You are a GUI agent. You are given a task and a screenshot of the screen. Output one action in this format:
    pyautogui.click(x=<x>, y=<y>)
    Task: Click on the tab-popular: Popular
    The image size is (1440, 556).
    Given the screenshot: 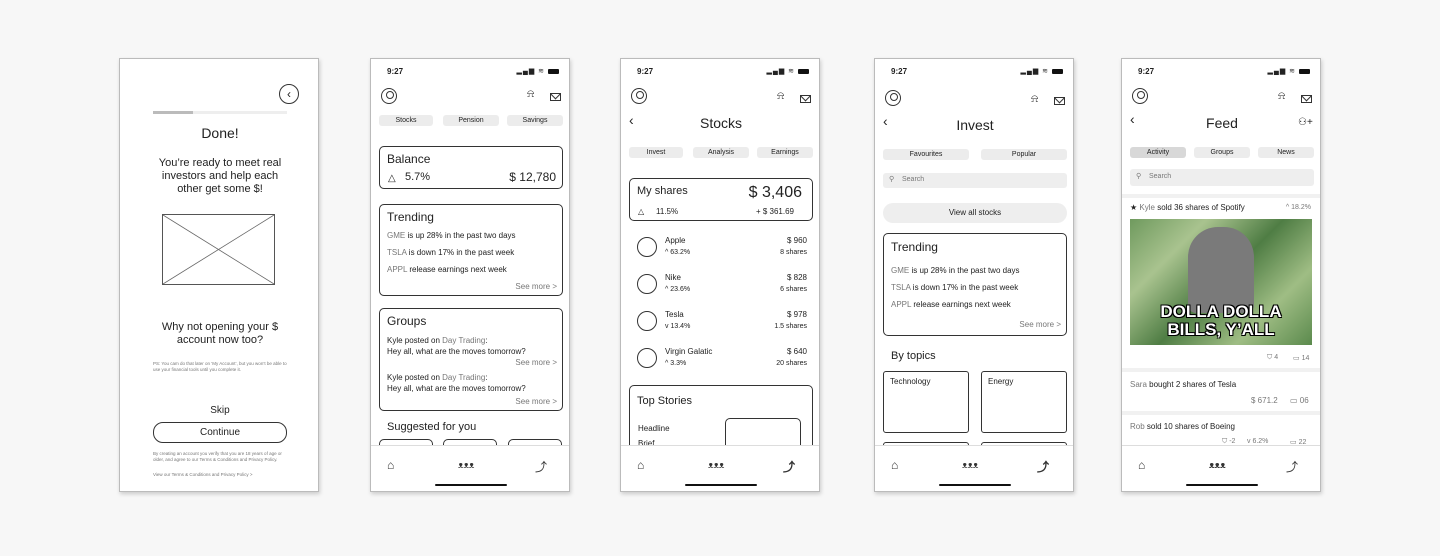 What is the action you would take?
    pyautogui.click(x=1024, y=154)
    